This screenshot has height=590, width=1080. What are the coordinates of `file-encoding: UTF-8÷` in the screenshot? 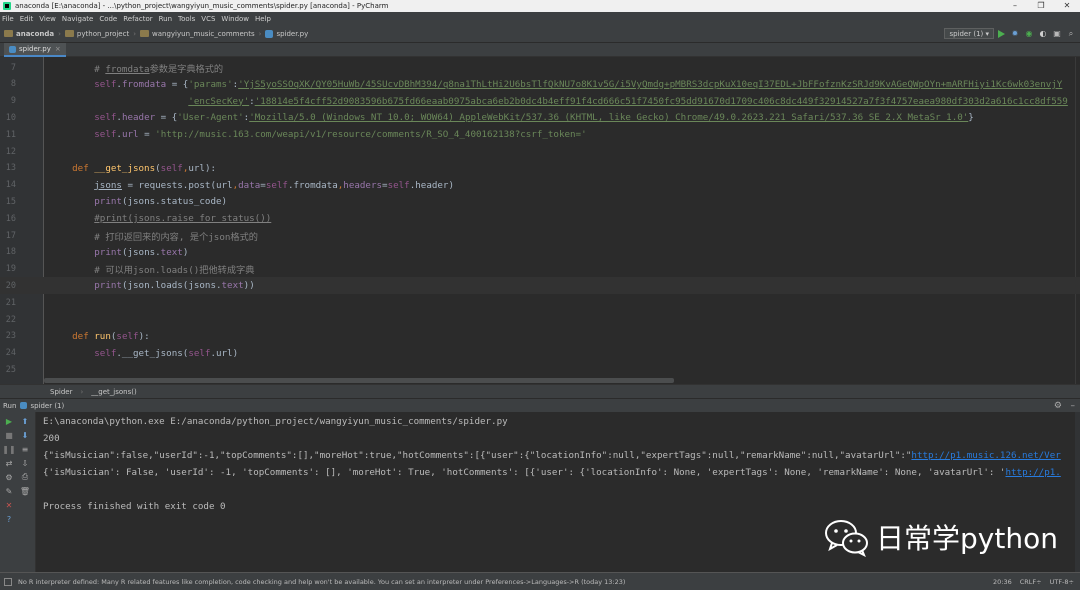 It's located at (1062, 582).